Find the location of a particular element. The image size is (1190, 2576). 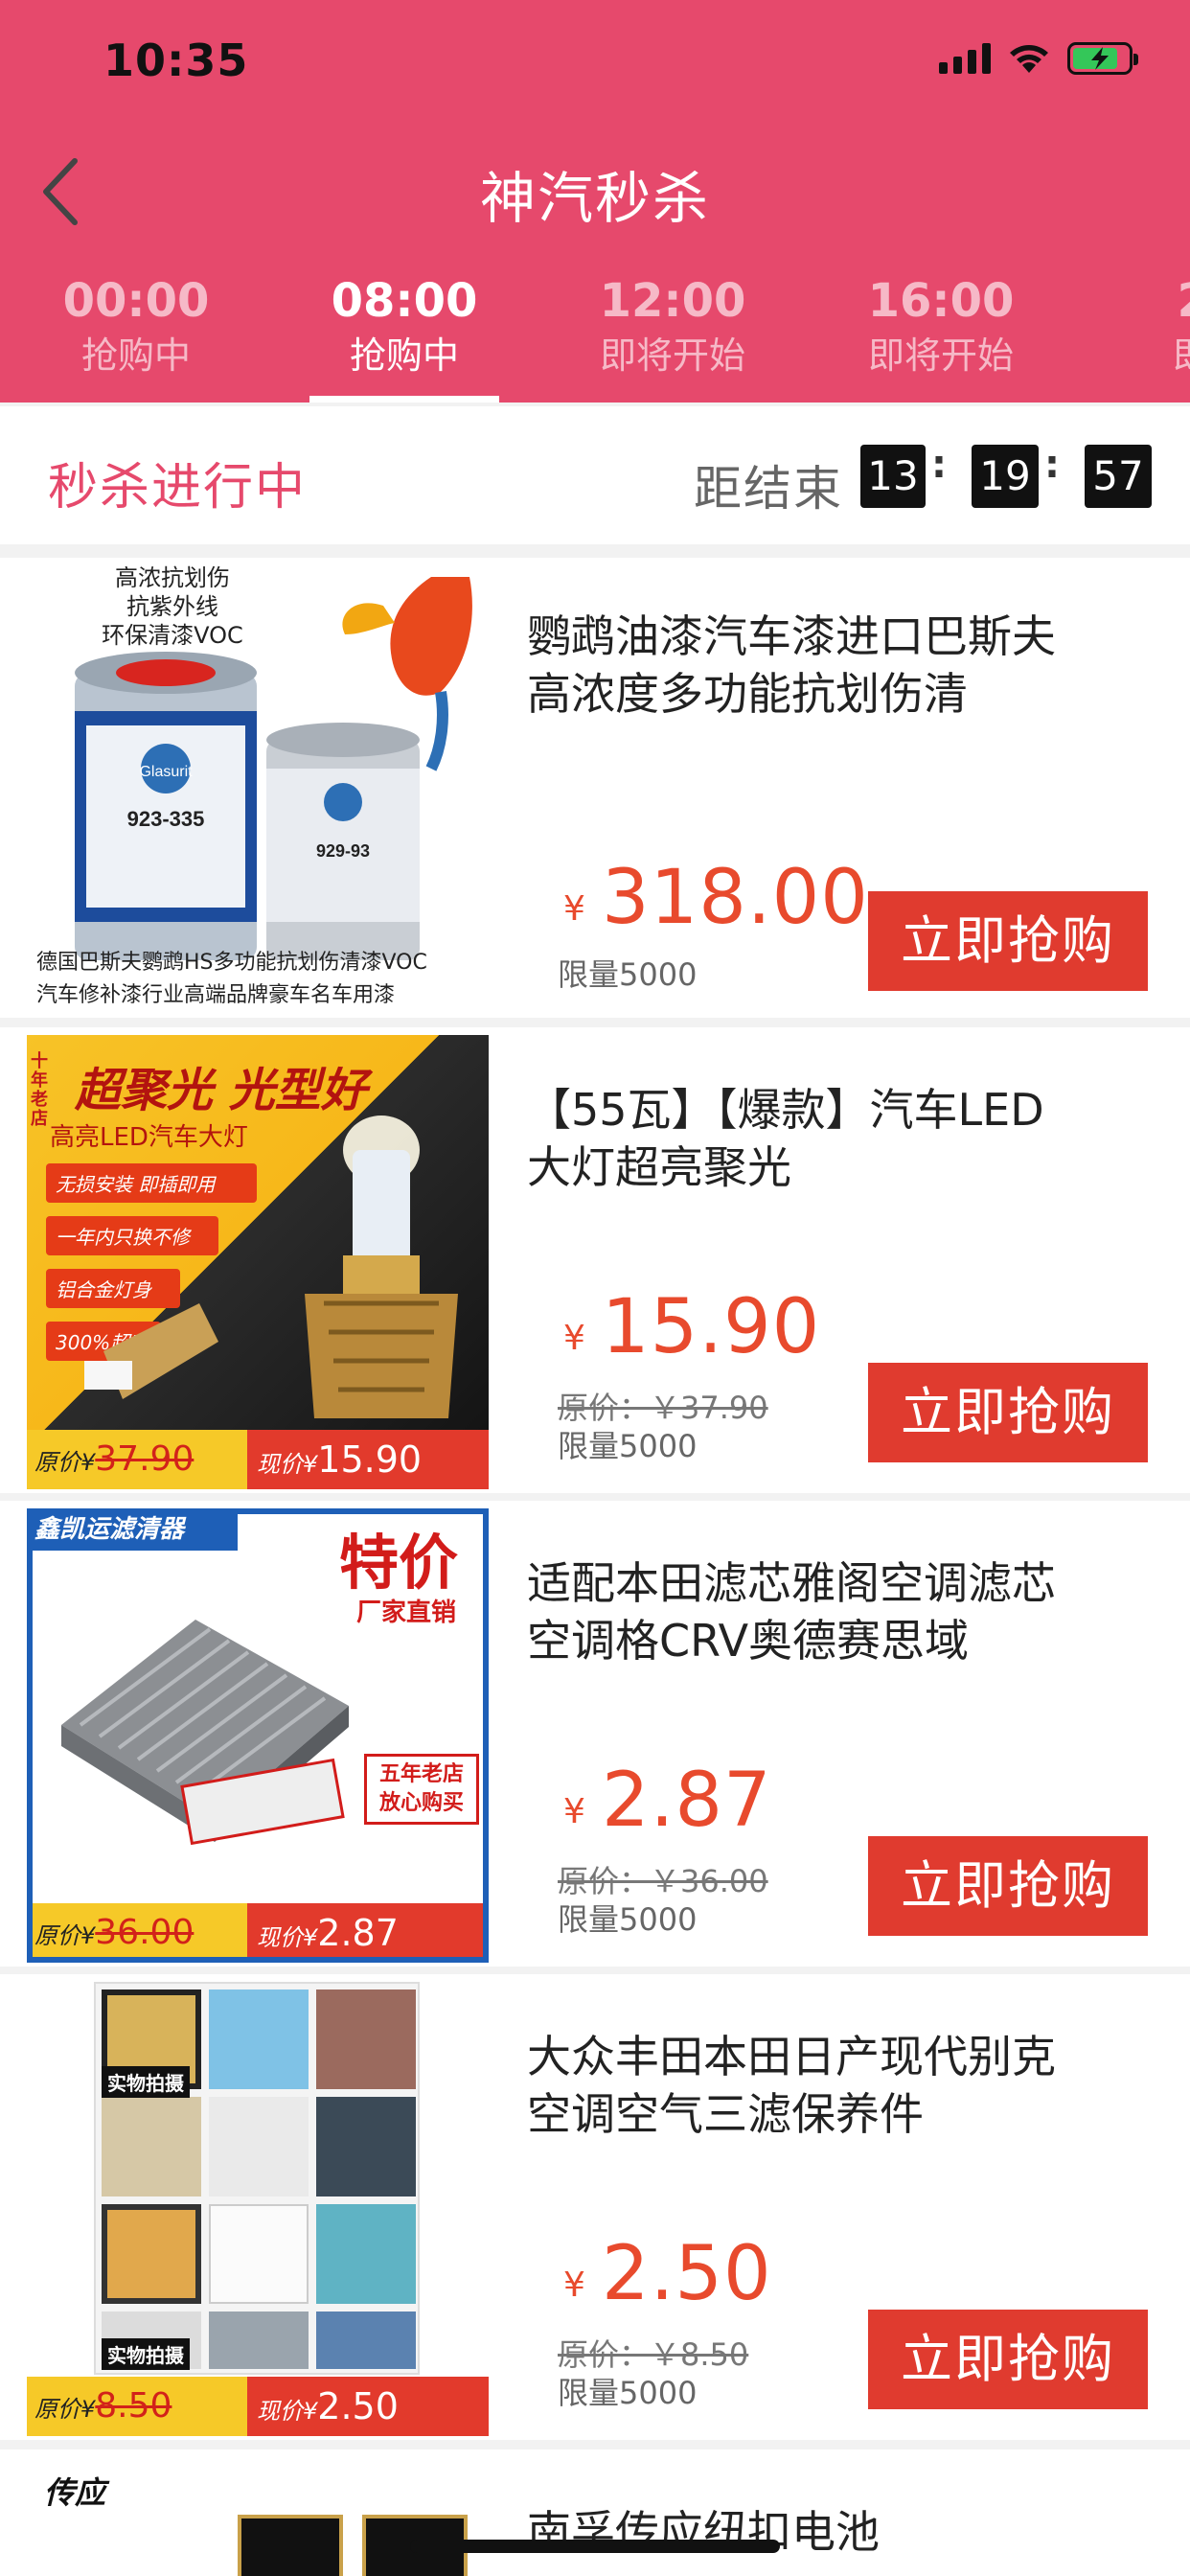

can-code: 929-93 is located at coordinates (343, 851).